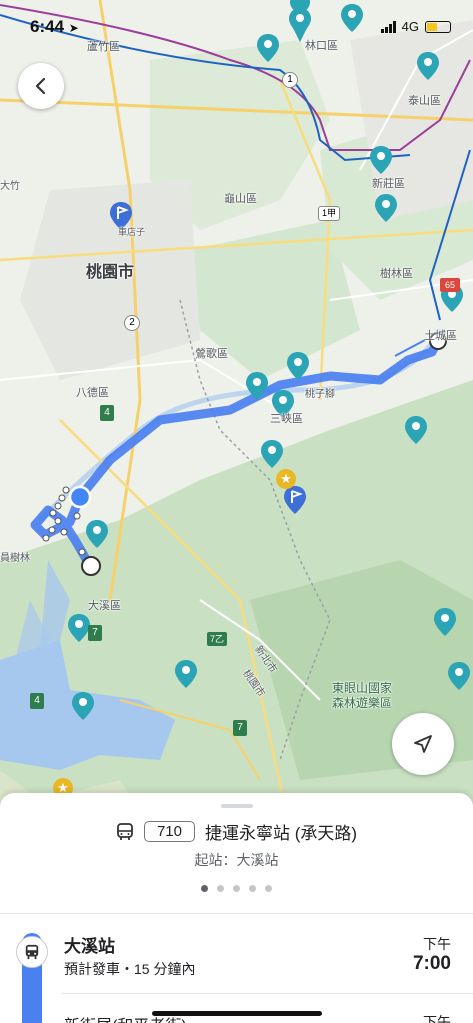 The image size is (473, 1023). I want to click on map-label-yingge: 鶯歌區, so click(211, 353).